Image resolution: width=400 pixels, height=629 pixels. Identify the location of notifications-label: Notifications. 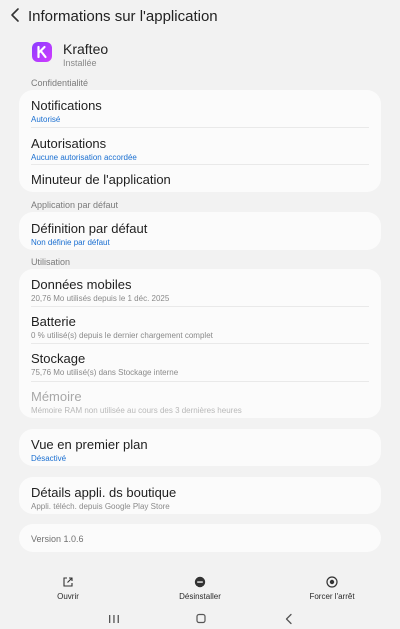
(66, 105).